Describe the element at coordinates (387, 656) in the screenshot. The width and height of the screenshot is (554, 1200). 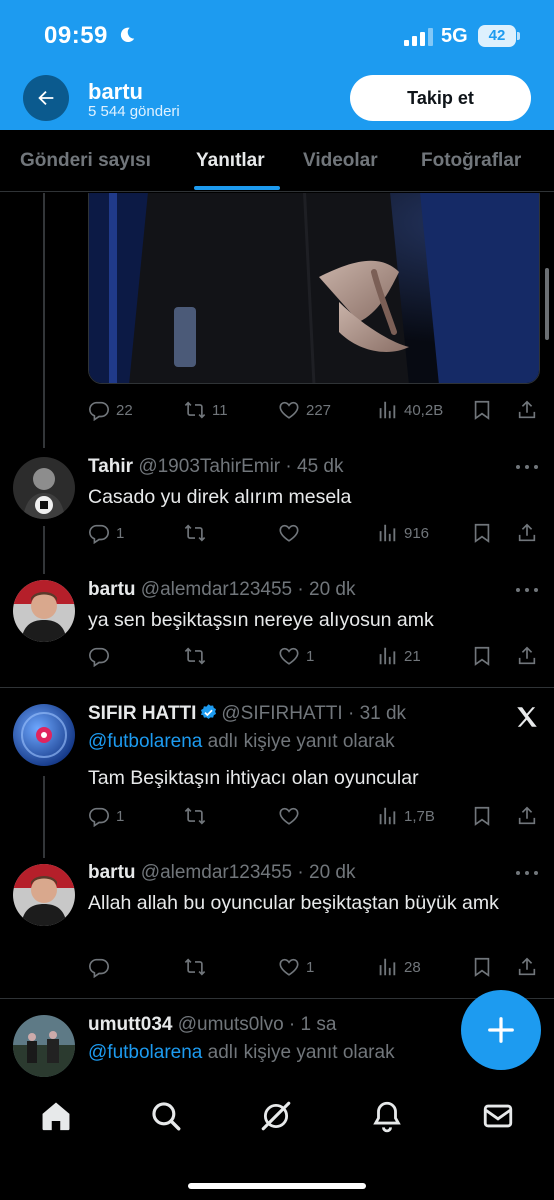
I see `views-icon` at that location.